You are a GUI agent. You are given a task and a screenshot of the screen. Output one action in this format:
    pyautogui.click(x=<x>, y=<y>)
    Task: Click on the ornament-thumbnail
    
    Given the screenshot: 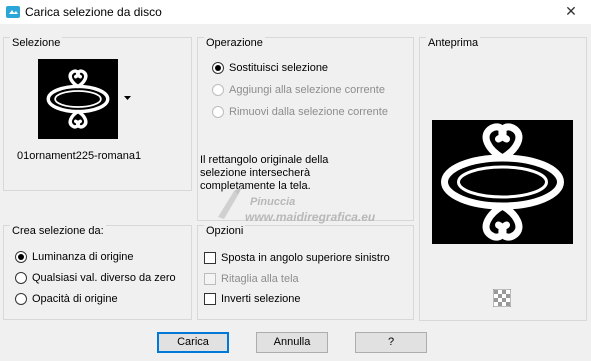 What is the action you would take?
    pyautogui.click(x=78, y=99)
    